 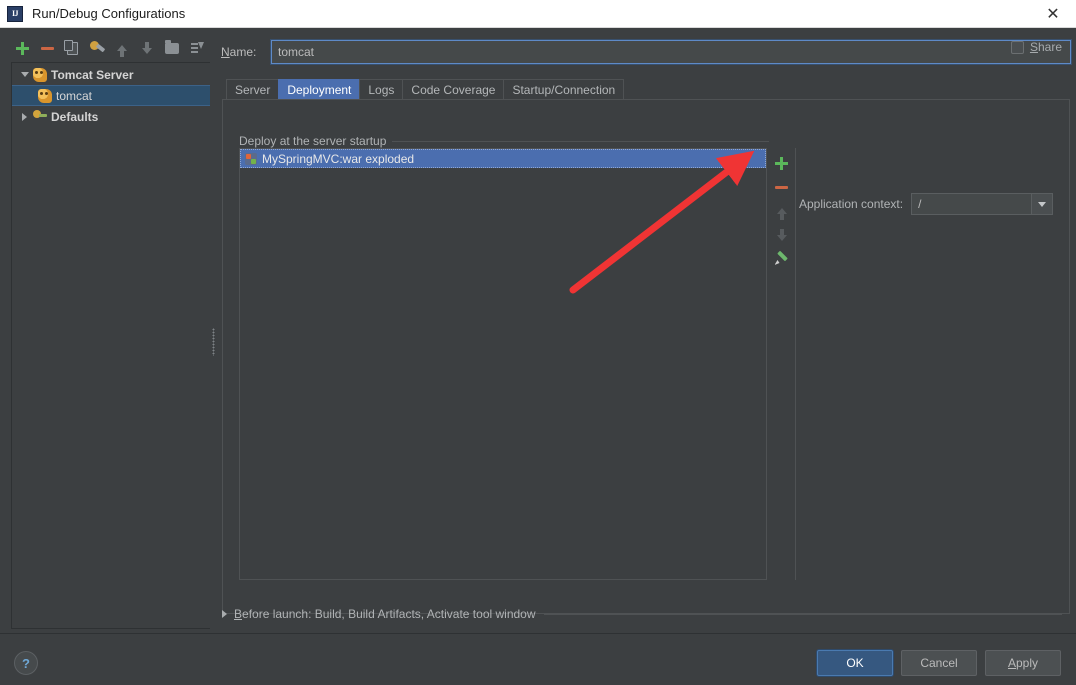 What do you see at coordinates (671, 52) in the screenshot?
I see `name-input: tomcat` at bounding box center [671, 52].